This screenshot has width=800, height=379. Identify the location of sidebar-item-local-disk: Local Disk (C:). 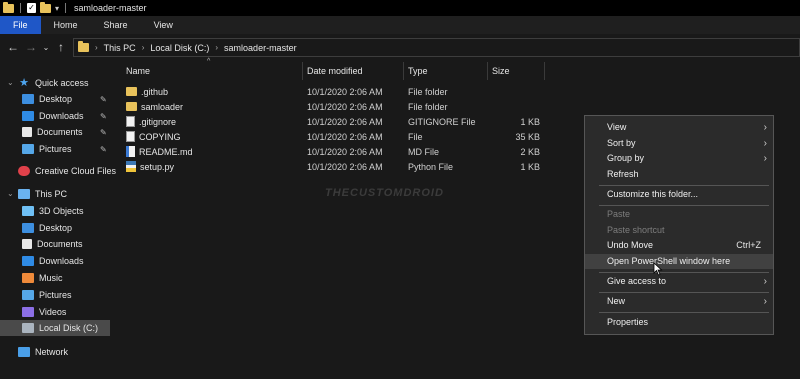
(55, 328).